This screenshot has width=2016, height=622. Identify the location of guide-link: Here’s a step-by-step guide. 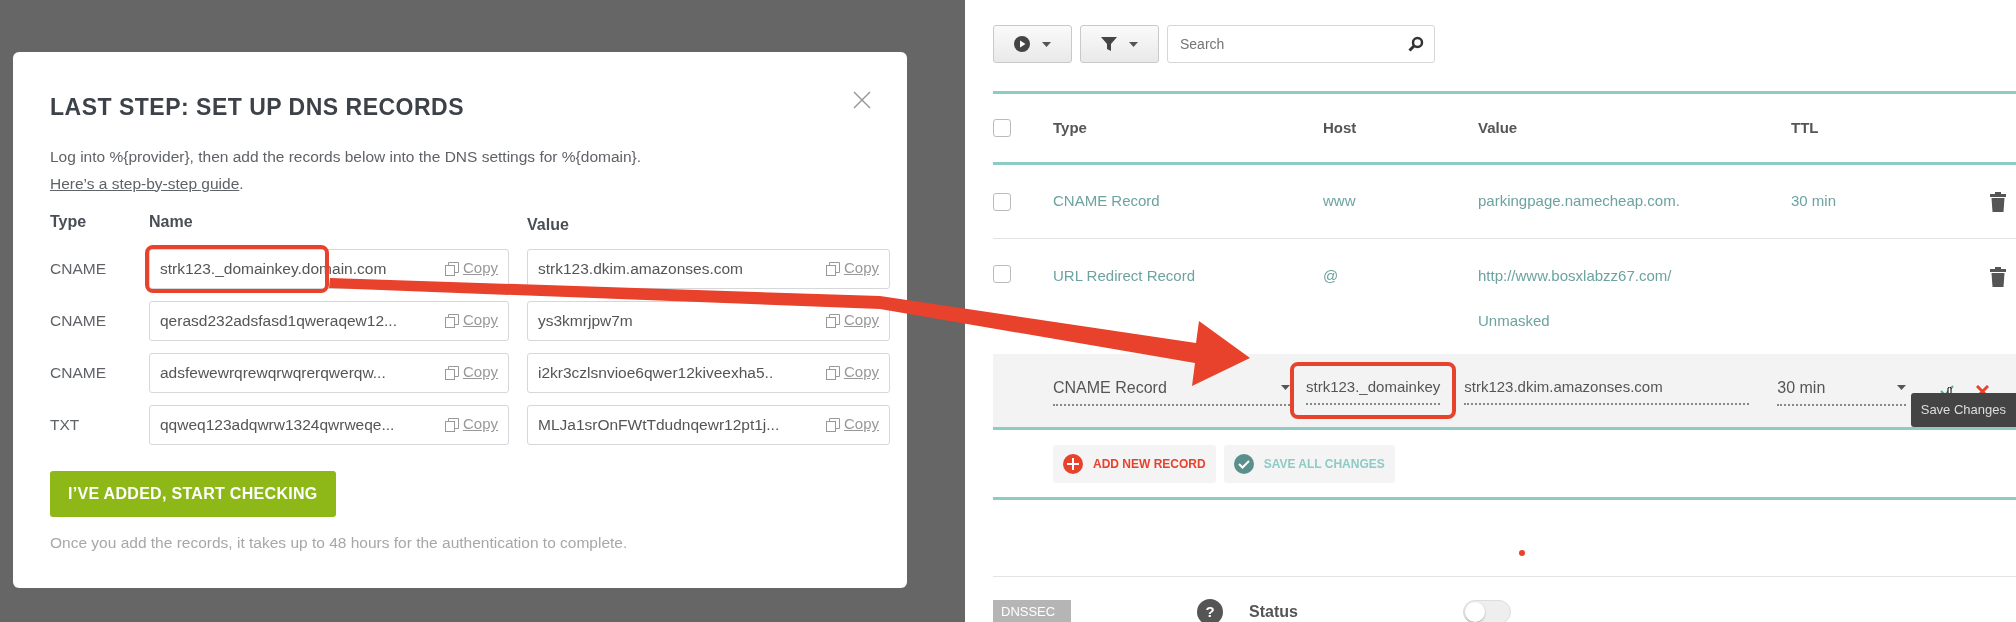
(145, 183).